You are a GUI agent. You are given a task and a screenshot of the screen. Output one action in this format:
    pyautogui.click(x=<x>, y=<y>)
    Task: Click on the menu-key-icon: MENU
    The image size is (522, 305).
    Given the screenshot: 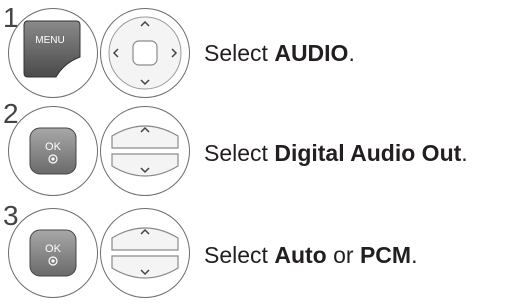 What is the action you would take?
    pyautogui.click(x=52, y=50)
    